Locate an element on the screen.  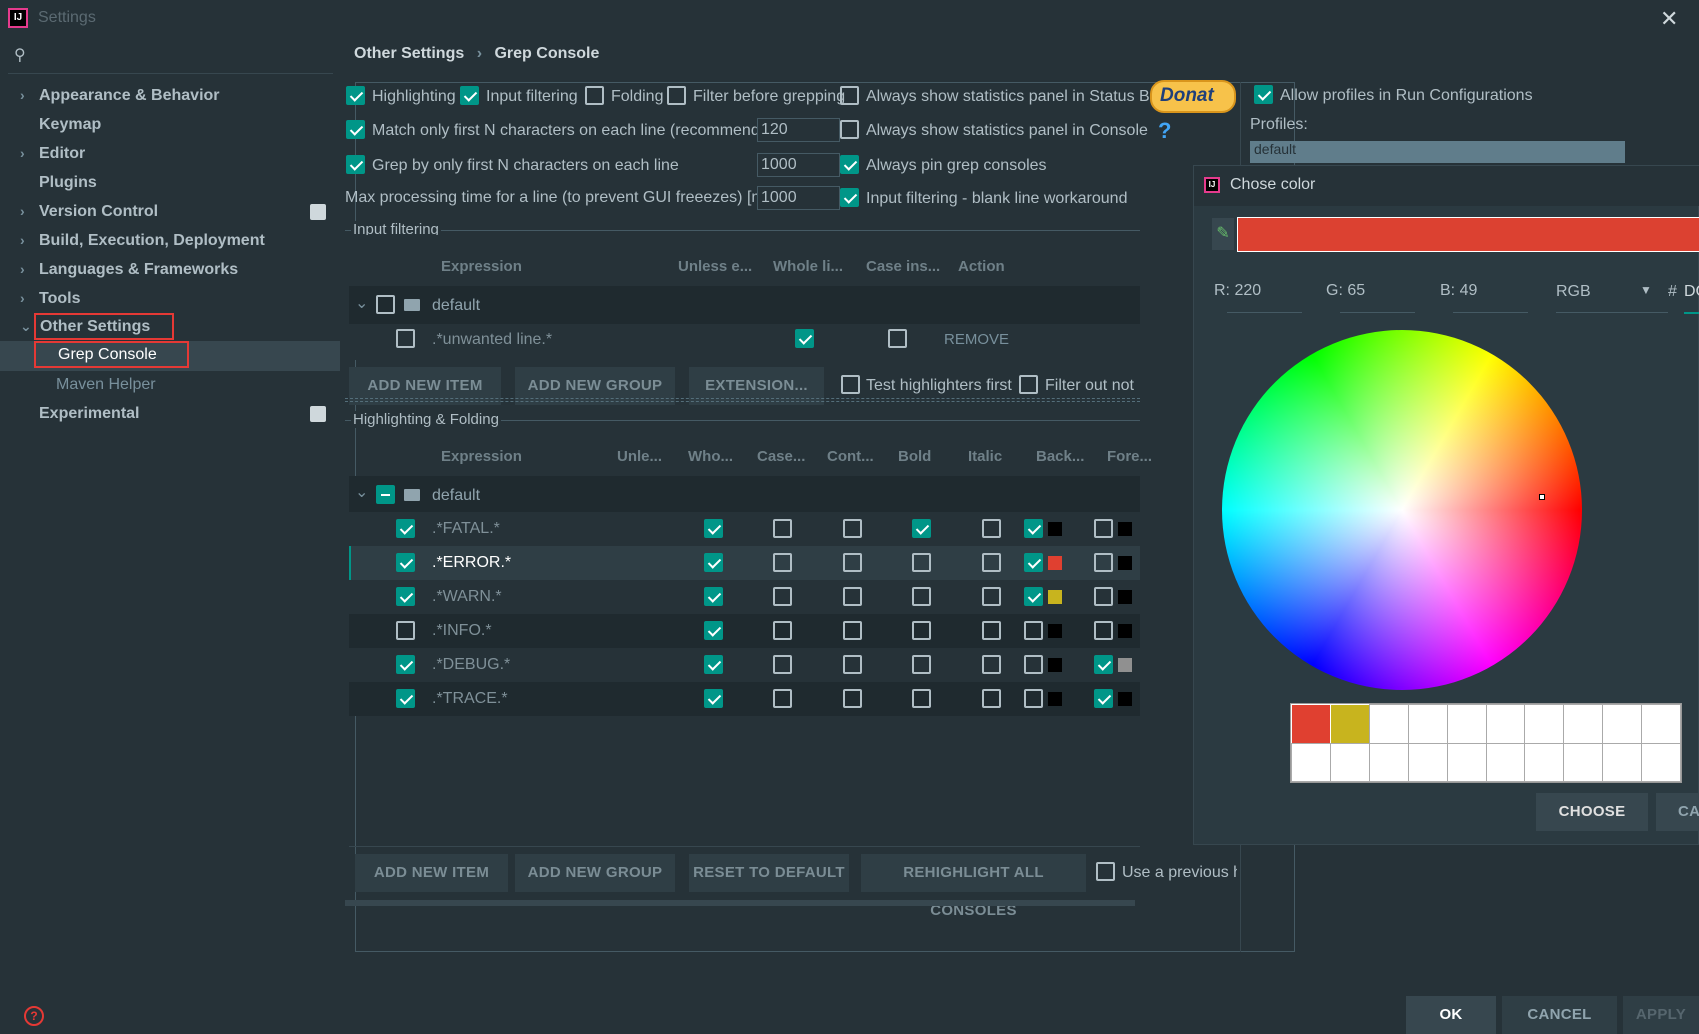
ok-button: OK is located at coordinates (1451, 1015).